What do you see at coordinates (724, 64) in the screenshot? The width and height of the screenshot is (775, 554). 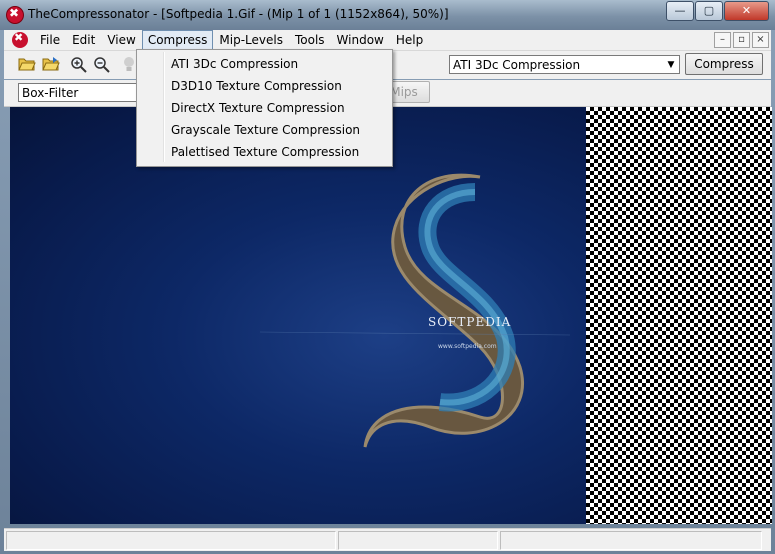 I see `compress-button: Compress` at bounding box center [724, 64].